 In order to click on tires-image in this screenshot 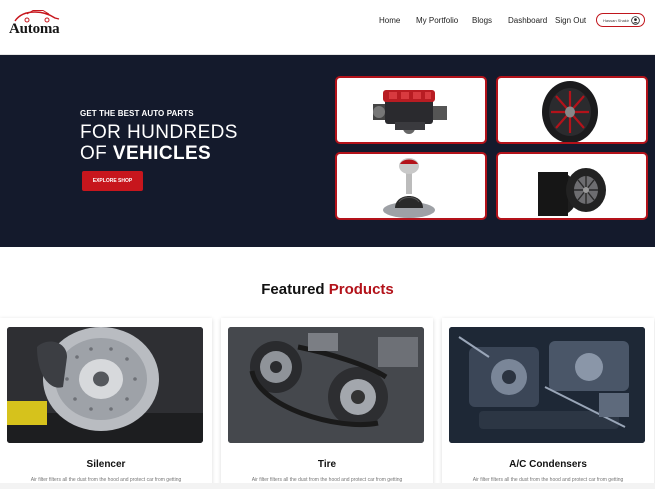, I will do `click(572, 192)`.